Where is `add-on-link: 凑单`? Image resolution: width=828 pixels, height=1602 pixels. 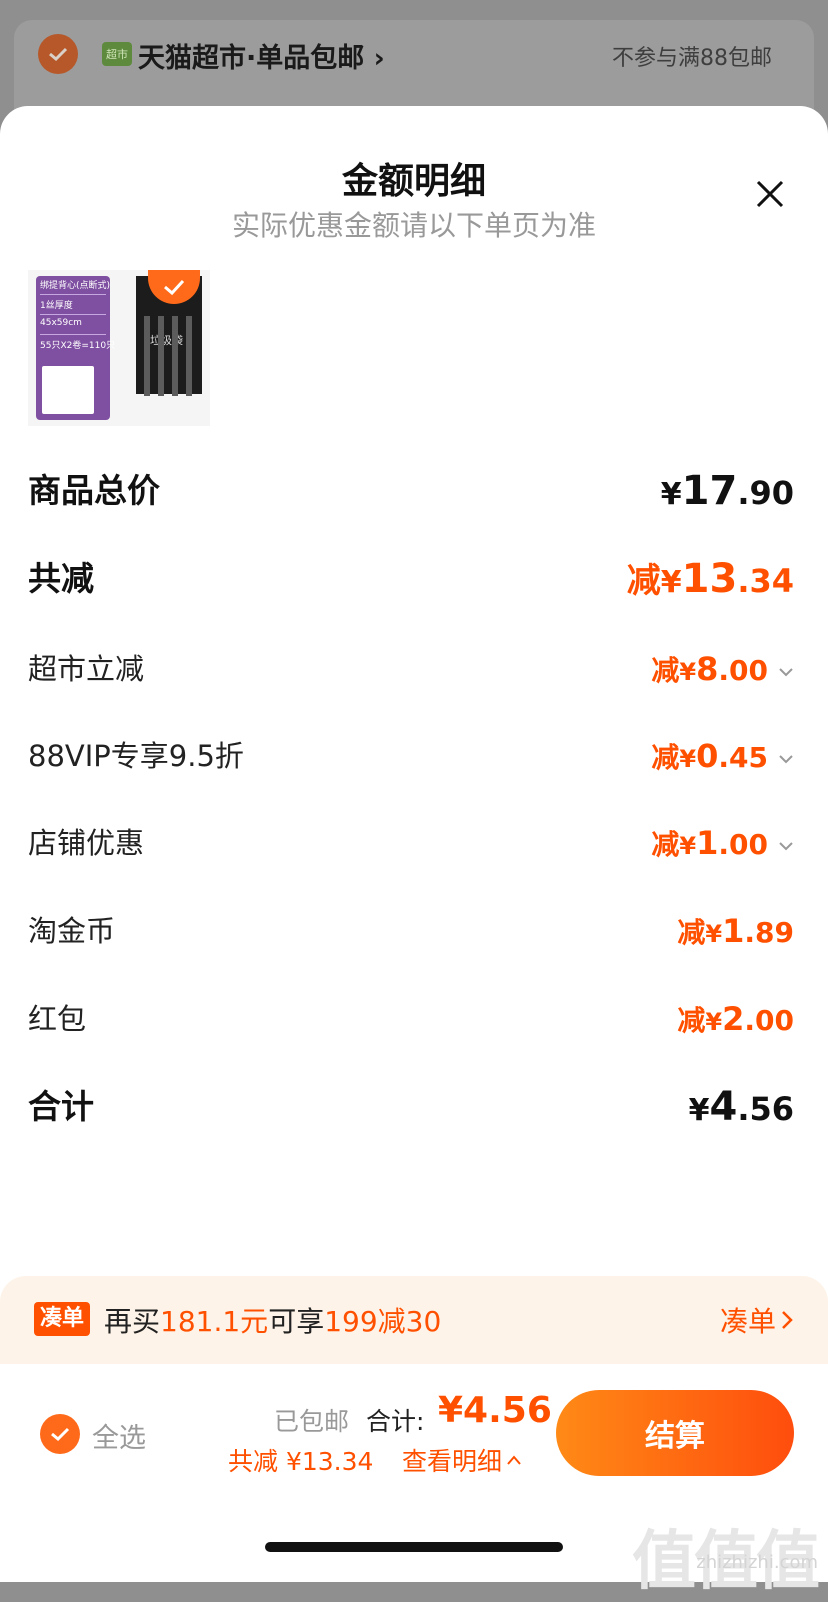
add-on-link: 凑单 is located at coordinates (757, 1320).